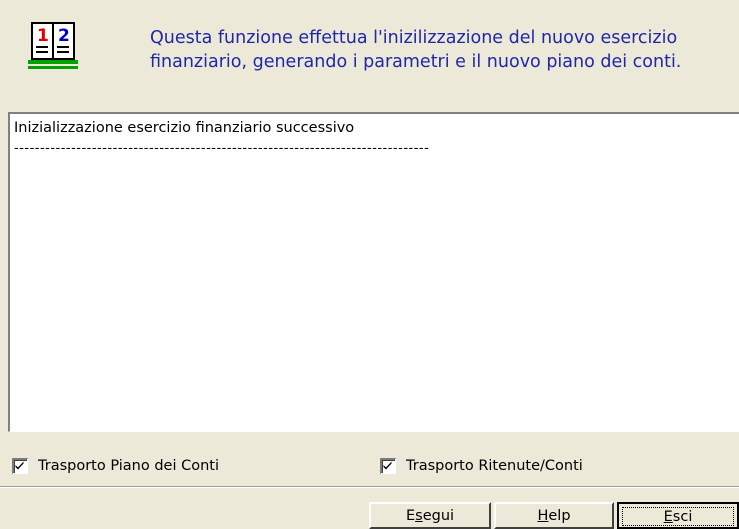  I want to click on trasporto-piano-checkbox-row: Trasporto Piano dei Conti, so click(115, 466).